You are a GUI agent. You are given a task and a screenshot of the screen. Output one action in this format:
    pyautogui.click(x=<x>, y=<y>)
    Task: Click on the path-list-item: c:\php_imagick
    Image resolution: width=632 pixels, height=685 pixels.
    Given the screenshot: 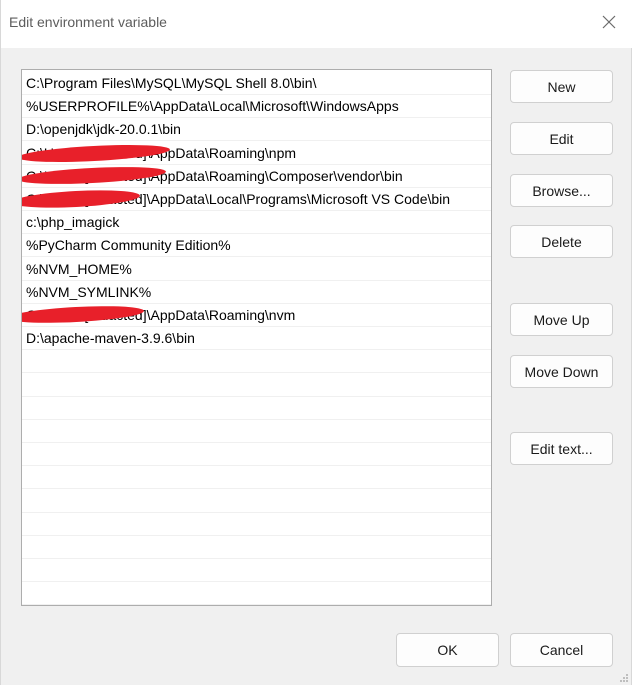 What is the action you would take?
    pyautogui.click(x=256, y=223)
    